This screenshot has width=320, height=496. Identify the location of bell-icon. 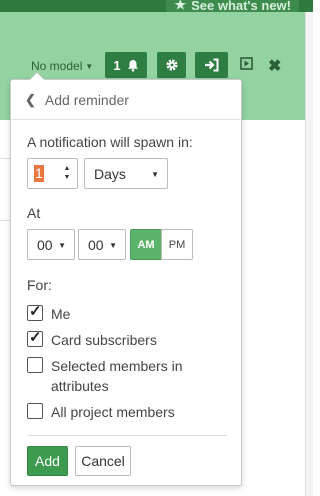
(132, 65).